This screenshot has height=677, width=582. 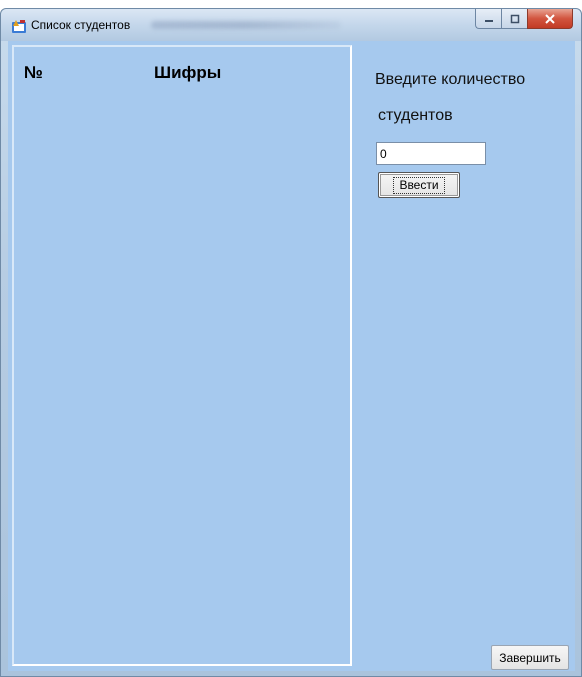 What do you see at coordinates (530, 657) in the screenshot?
I see `finish-button: Завершить` at bounding box center [530, 657].